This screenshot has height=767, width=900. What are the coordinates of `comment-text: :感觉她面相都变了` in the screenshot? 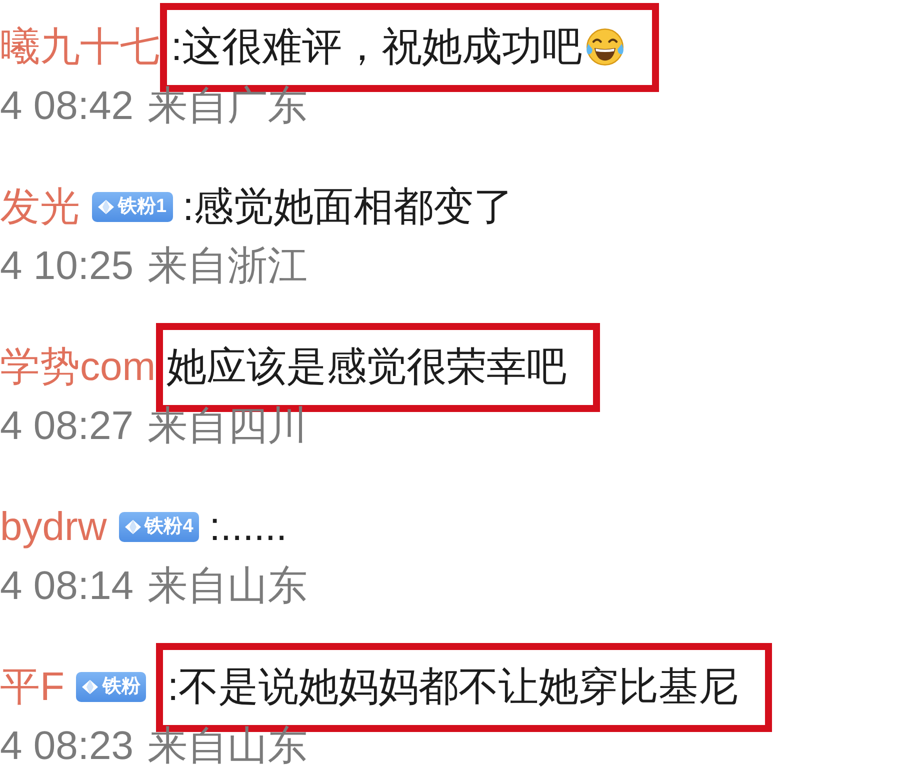 It's located at (348, 207).